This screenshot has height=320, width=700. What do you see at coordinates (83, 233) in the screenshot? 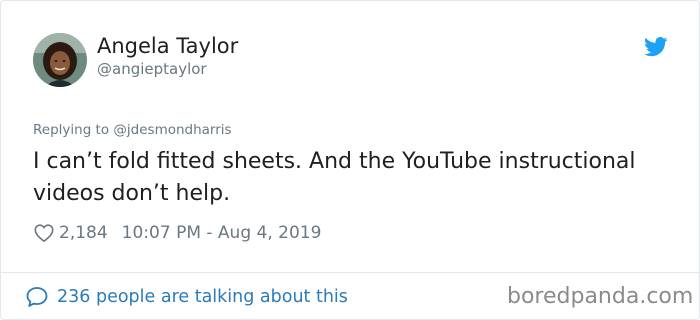
I see `like-count: 2,184` at bounding box center [83, 233].